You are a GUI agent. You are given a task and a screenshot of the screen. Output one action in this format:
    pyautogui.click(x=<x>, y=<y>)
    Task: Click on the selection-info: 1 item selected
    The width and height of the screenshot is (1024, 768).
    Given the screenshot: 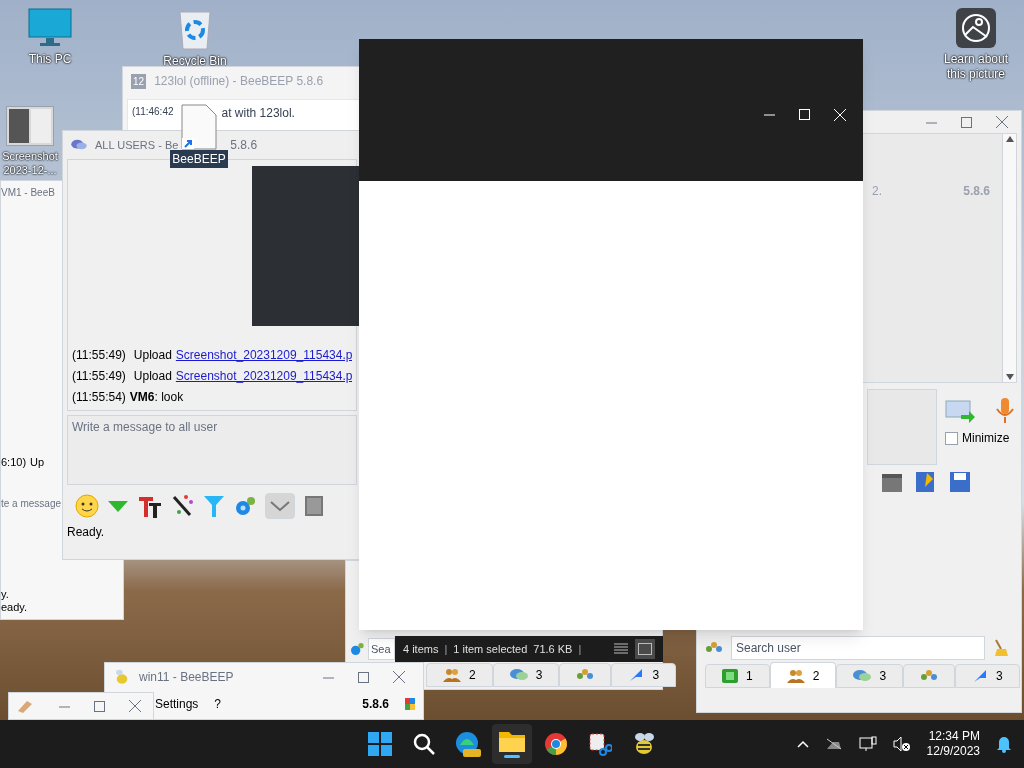 What is the action you would take?
    pyautogui.click(x=490, y=649)
    